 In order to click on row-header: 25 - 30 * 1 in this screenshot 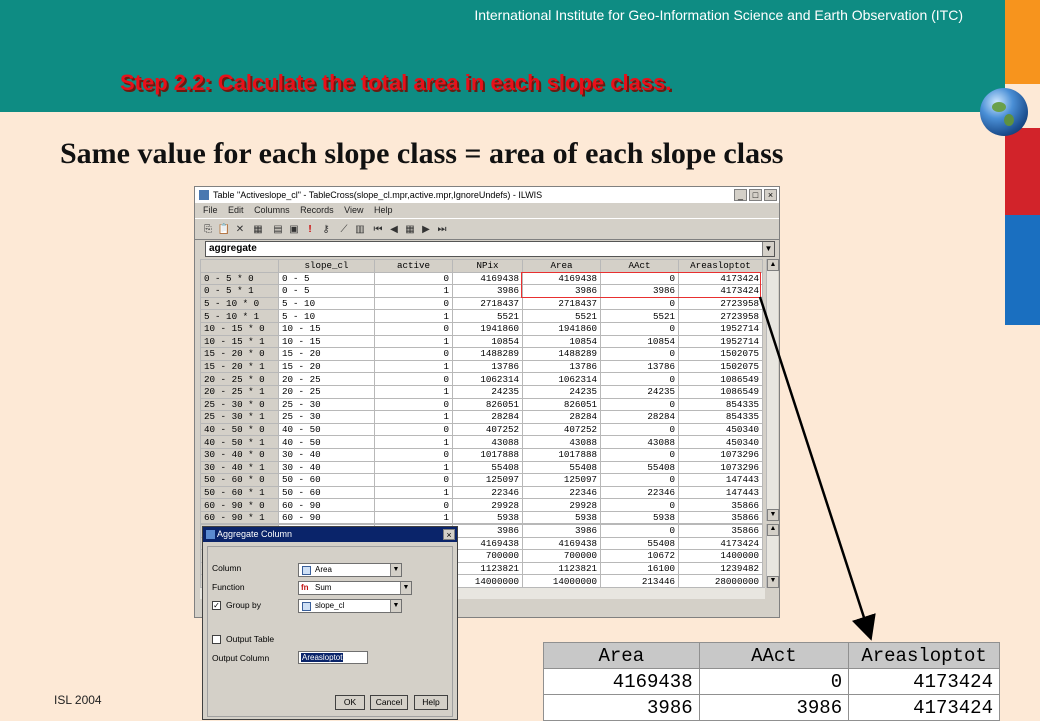, I will do `click(239, 417)`.